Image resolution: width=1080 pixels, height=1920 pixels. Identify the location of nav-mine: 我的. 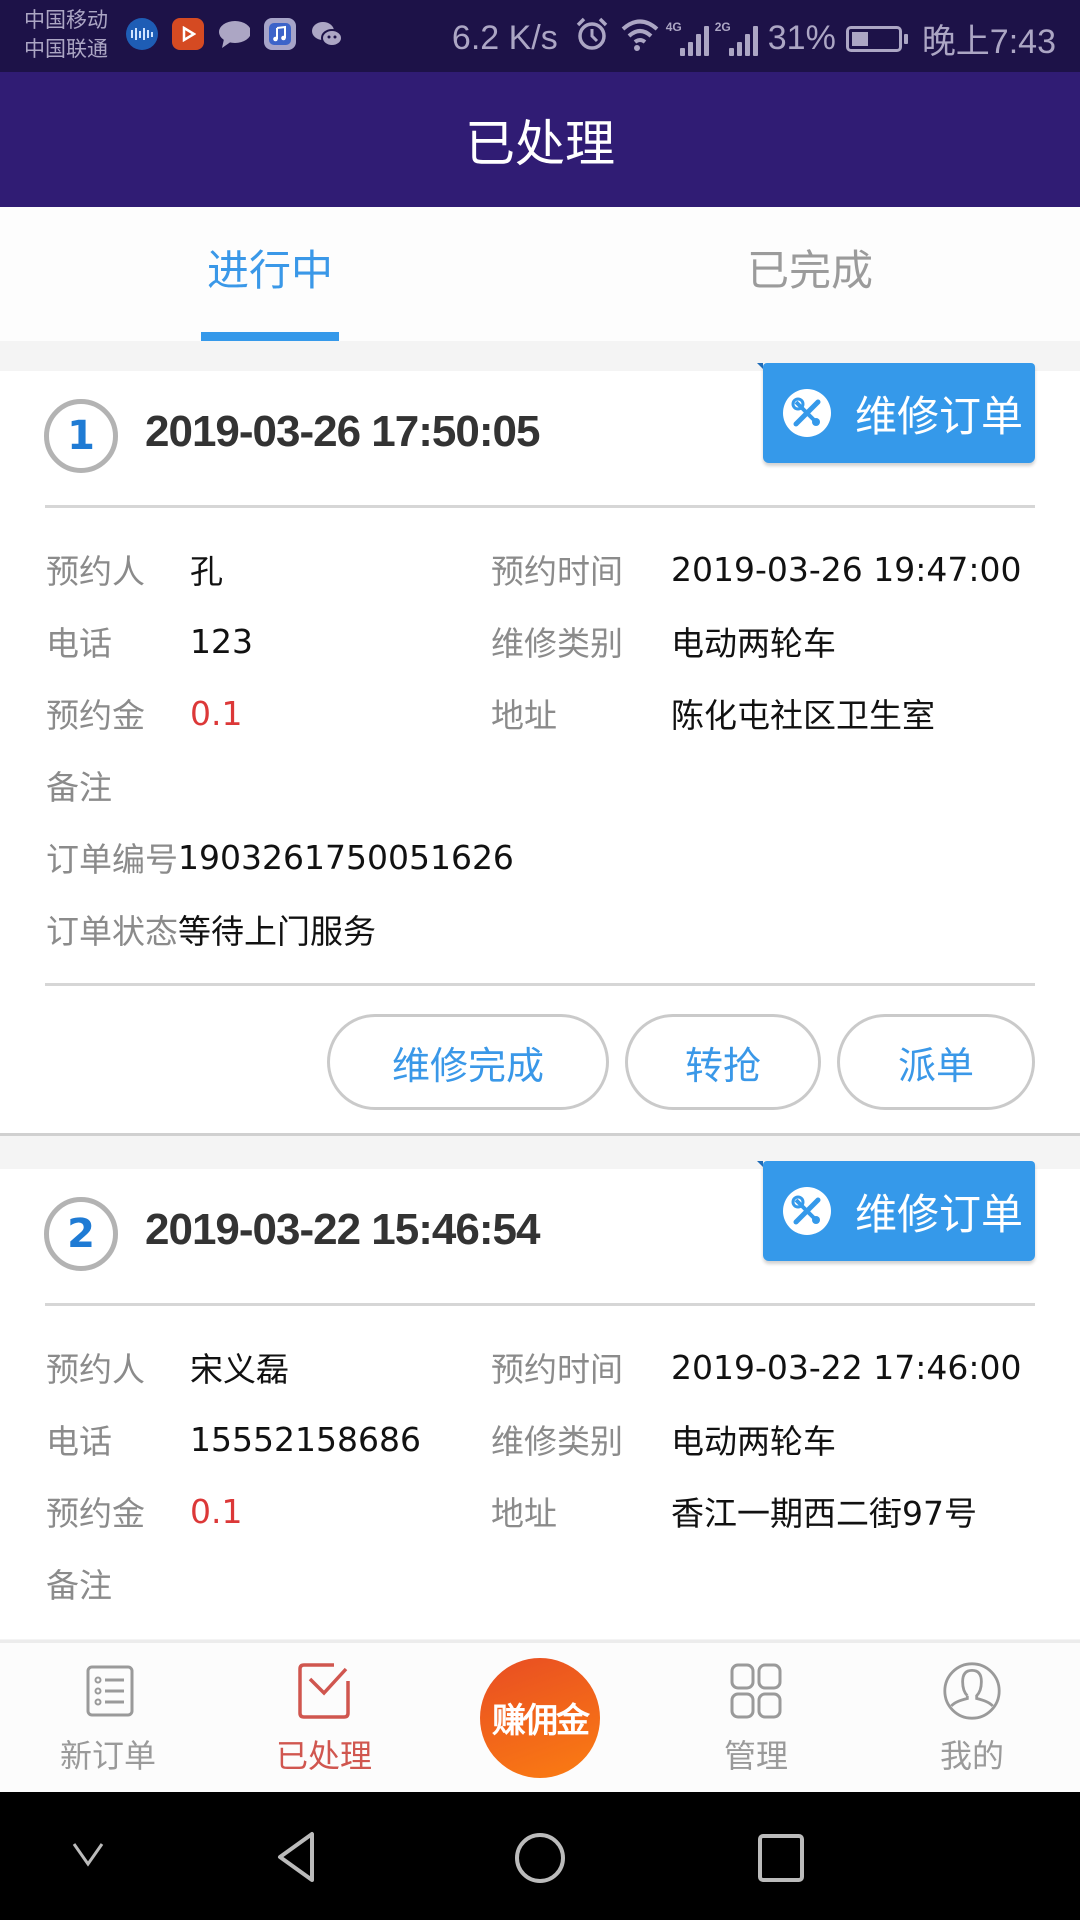
(972, 1717).